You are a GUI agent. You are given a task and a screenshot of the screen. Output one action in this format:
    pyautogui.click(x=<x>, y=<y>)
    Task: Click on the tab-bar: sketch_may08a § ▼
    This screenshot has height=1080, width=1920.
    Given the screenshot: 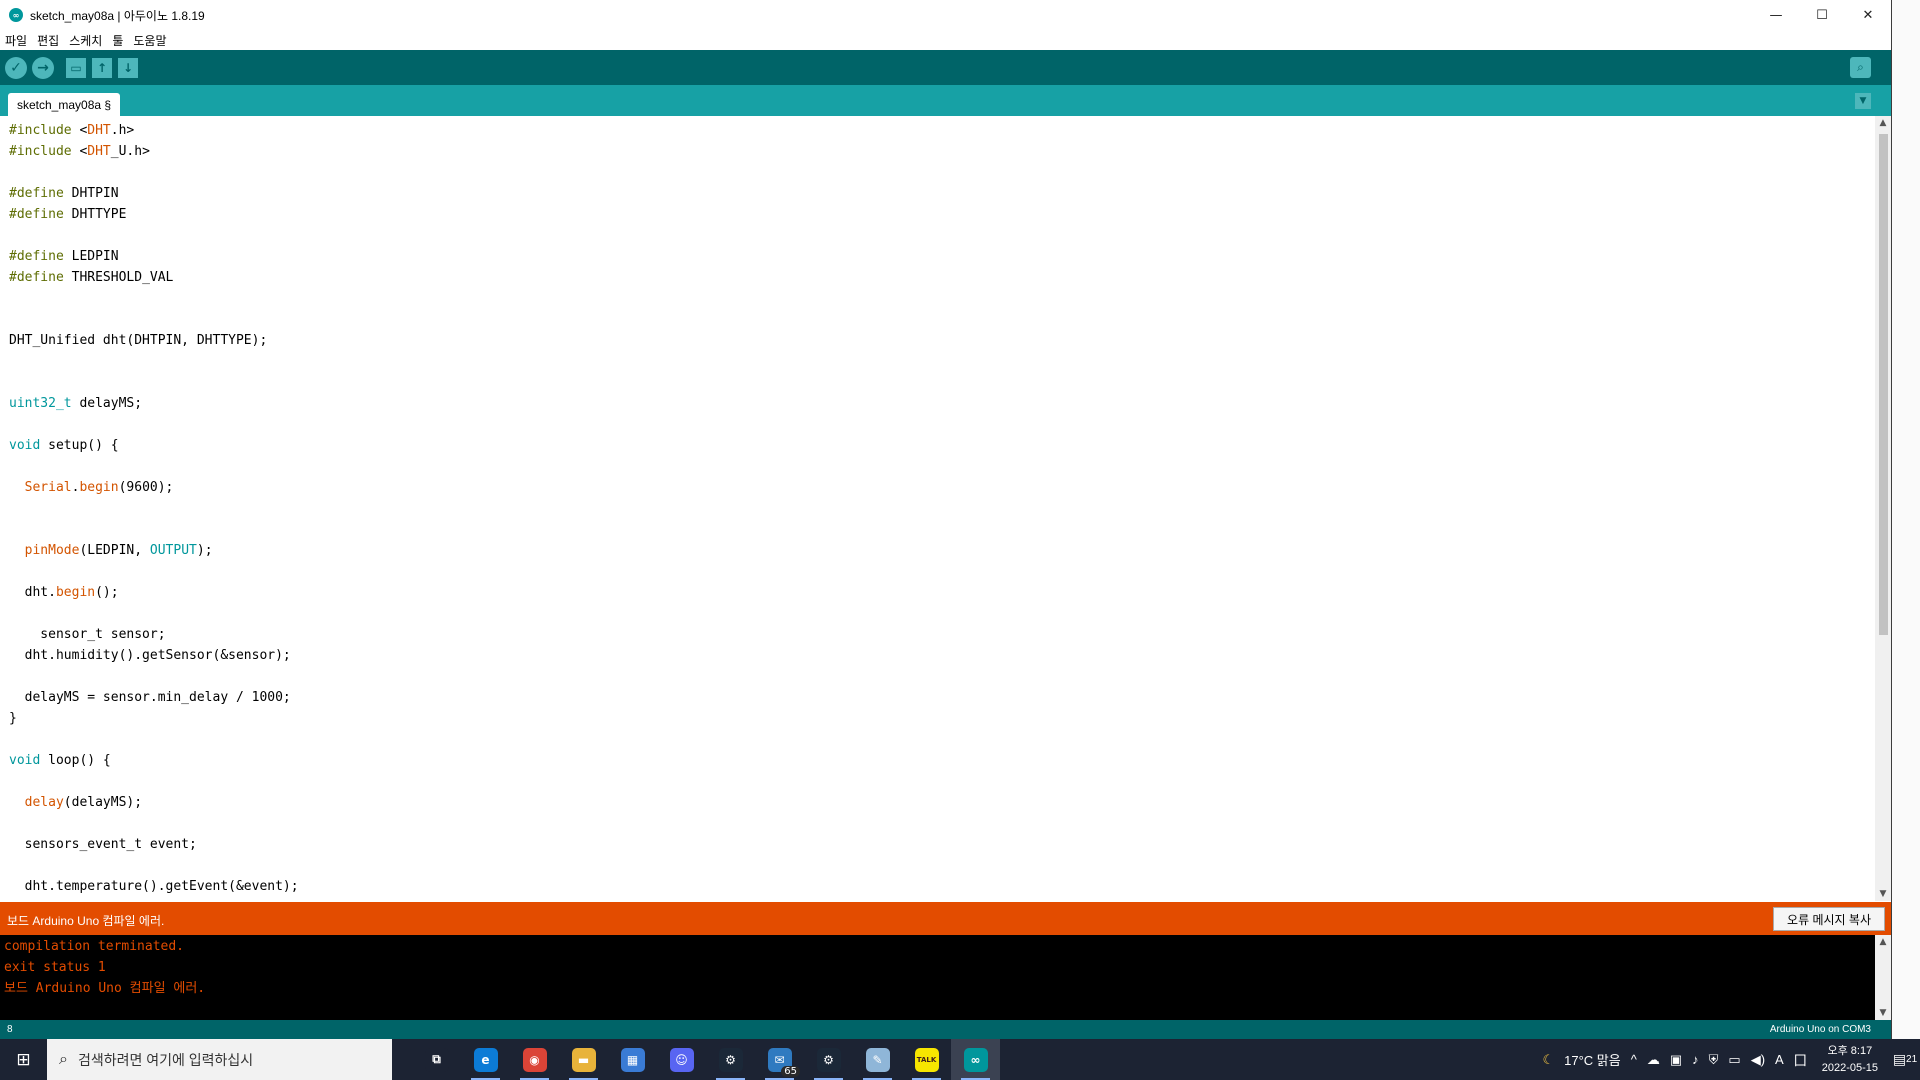 What is the action you would take?
    pyautogui.click(x=945, y=100)
    